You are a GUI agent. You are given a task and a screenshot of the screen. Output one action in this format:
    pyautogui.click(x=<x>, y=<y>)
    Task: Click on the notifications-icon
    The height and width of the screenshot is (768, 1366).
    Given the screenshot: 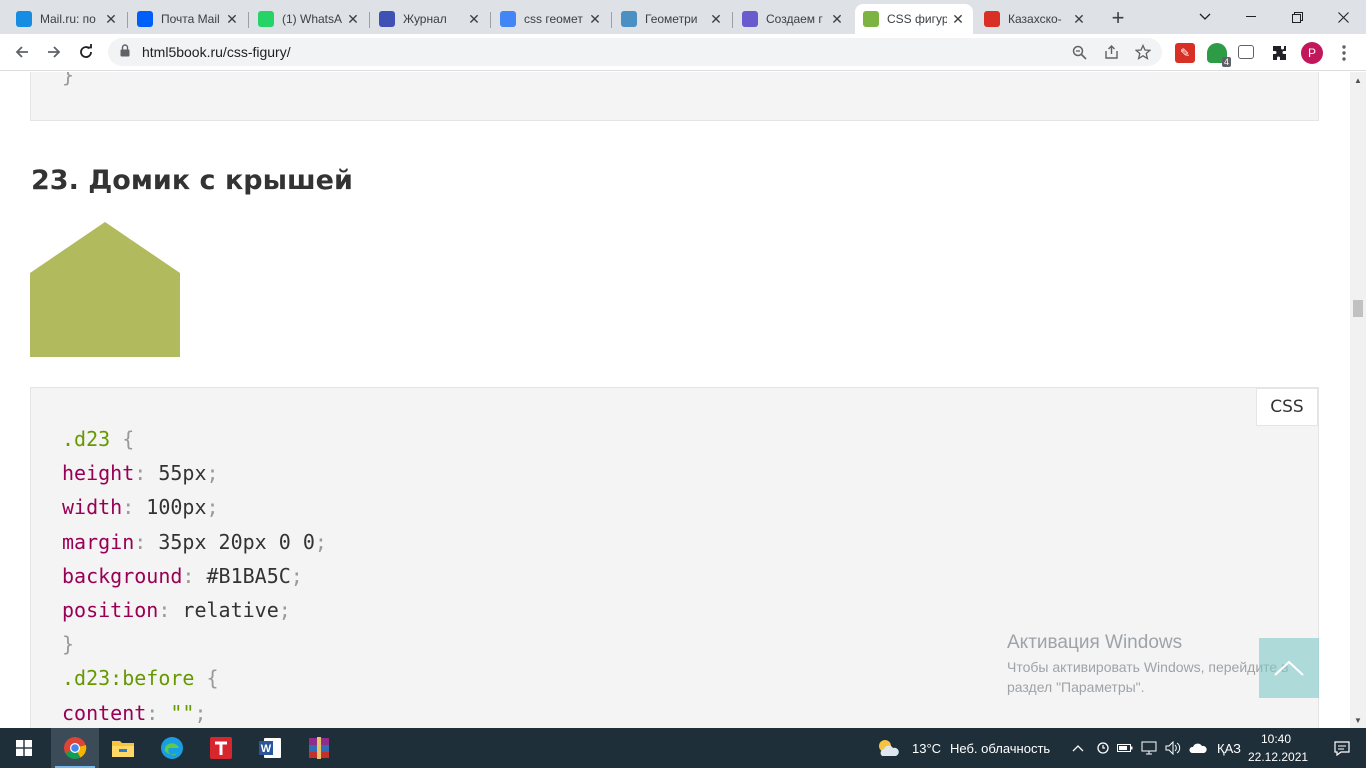 What is the action you would take?
    pyautogui.click(x=1342, y=748)
    